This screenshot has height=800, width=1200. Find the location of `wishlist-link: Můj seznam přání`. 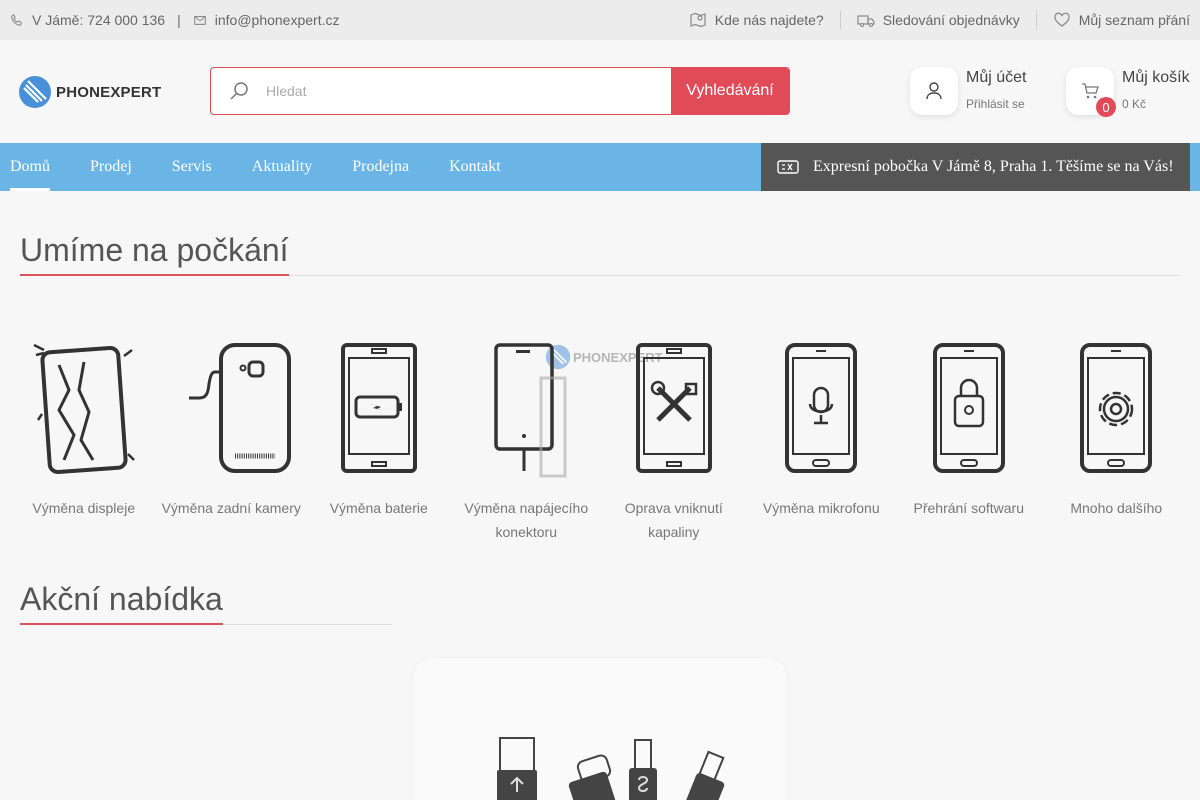

wishlist-link: Můj seznam přání is located at coordinates (1121, 20).